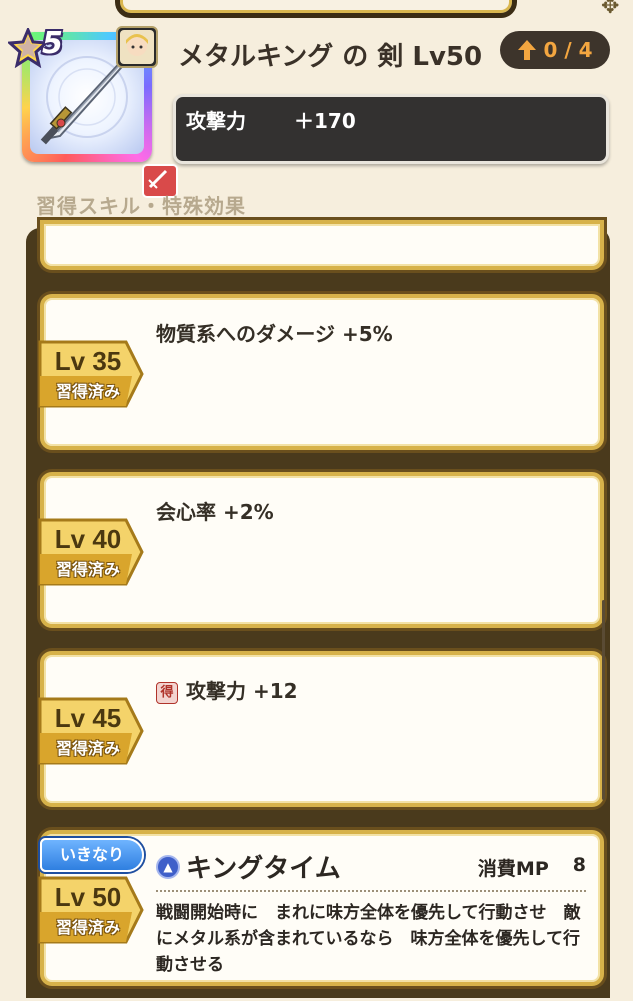 The height and width of the screenshot is (1001, 633). What do you see at coordinates (90, 731) in the screenshot?
I see `level-badge: Lv 45 習得済み` at bounding box center [90, 731].